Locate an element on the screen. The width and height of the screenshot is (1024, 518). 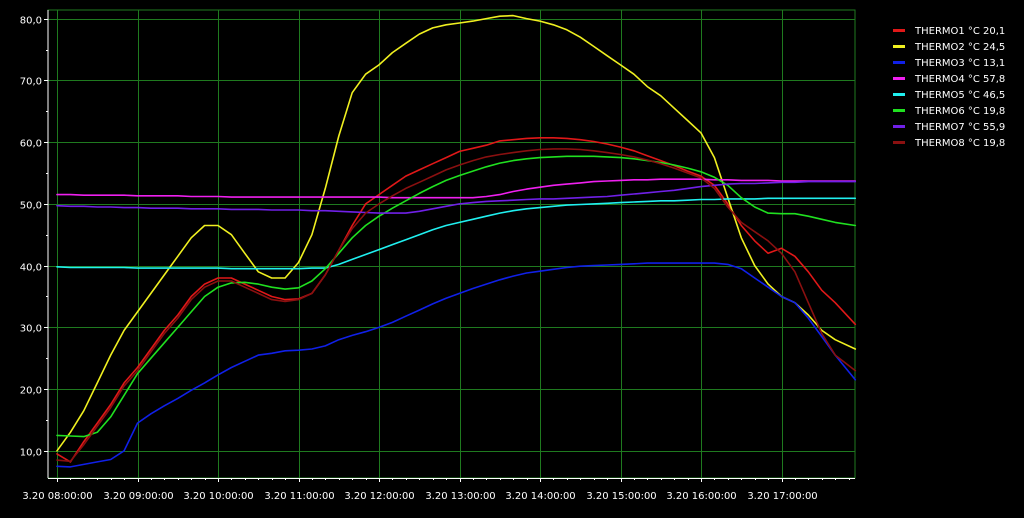
y-tick-label: 60,0 is located at coordinates (31, 144).